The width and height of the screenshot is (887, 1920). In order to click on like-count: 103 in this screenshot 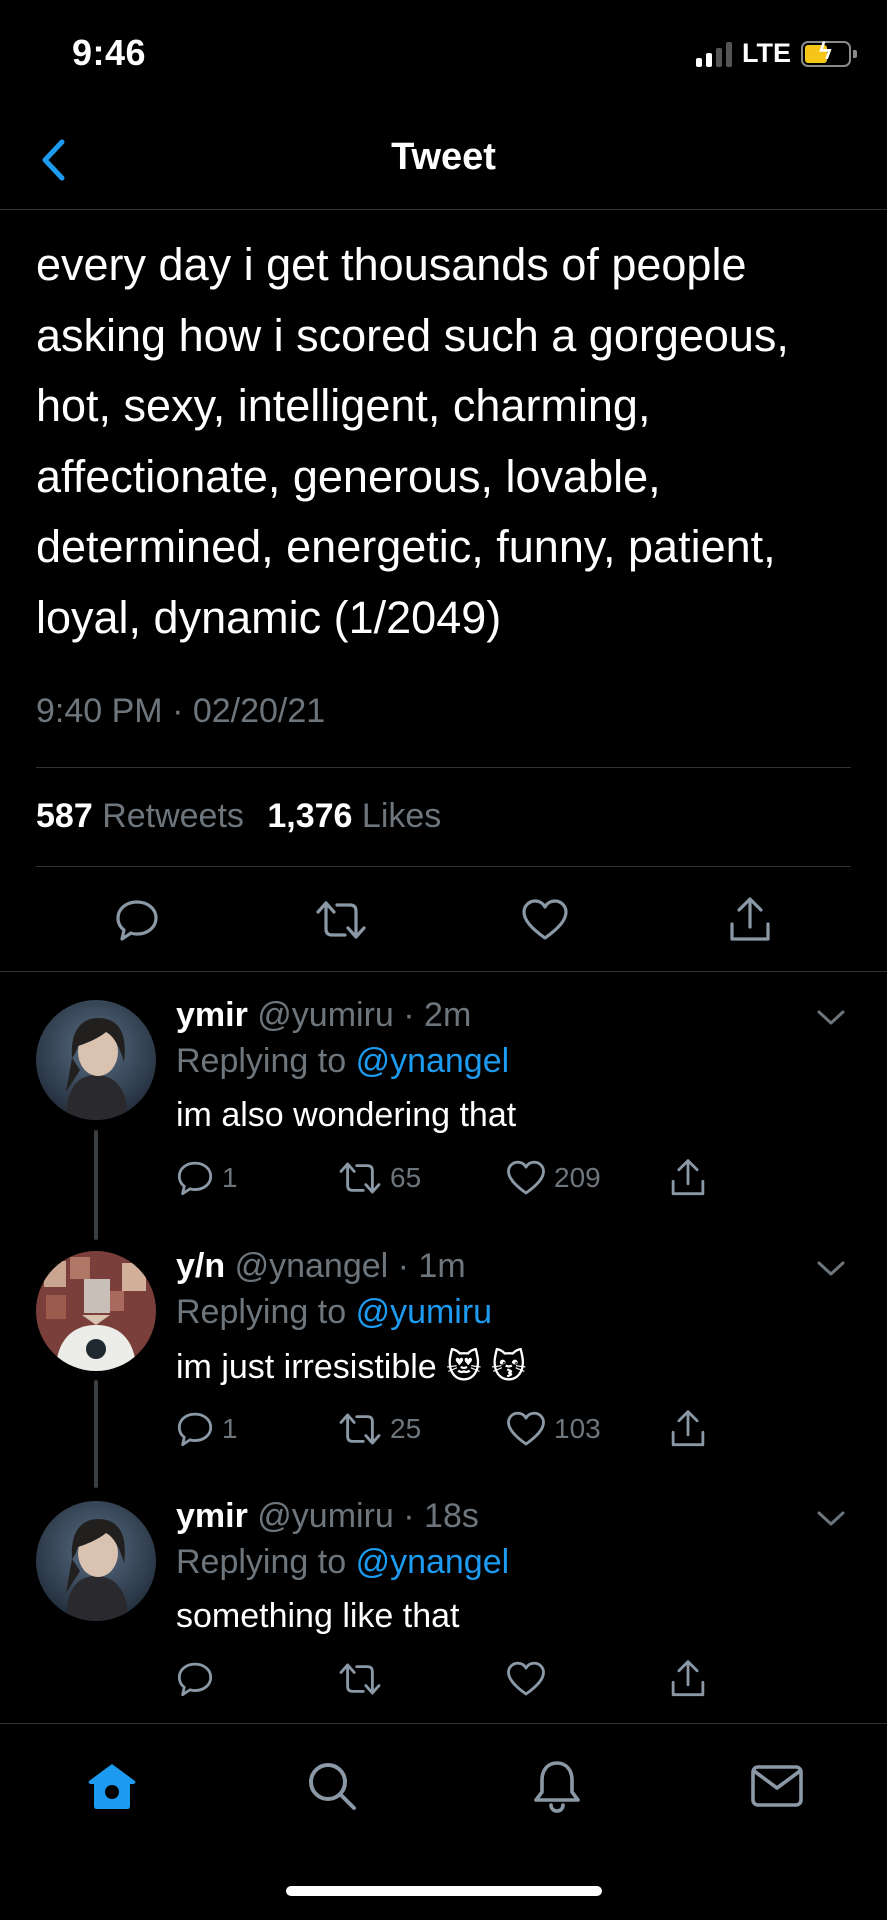, I will do `click(577, 1428)`.